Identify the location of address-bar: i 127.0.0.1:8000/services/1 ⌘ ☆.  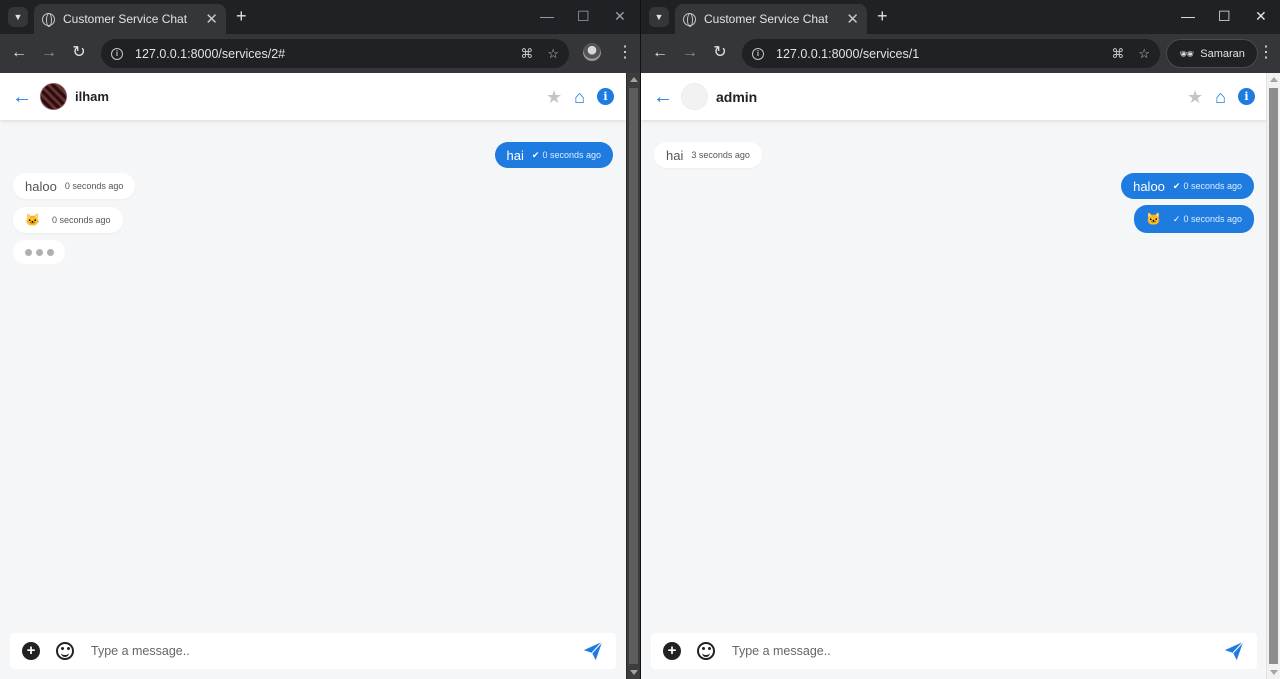
(951, 53).